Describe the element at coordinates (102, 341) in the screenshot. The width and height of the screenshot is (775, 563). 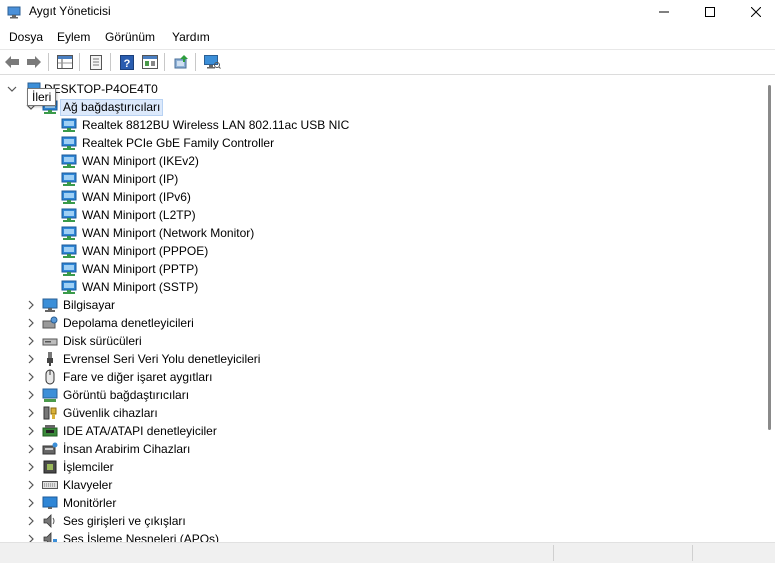
I see `category-label: Disk sürücüleri` at that location.